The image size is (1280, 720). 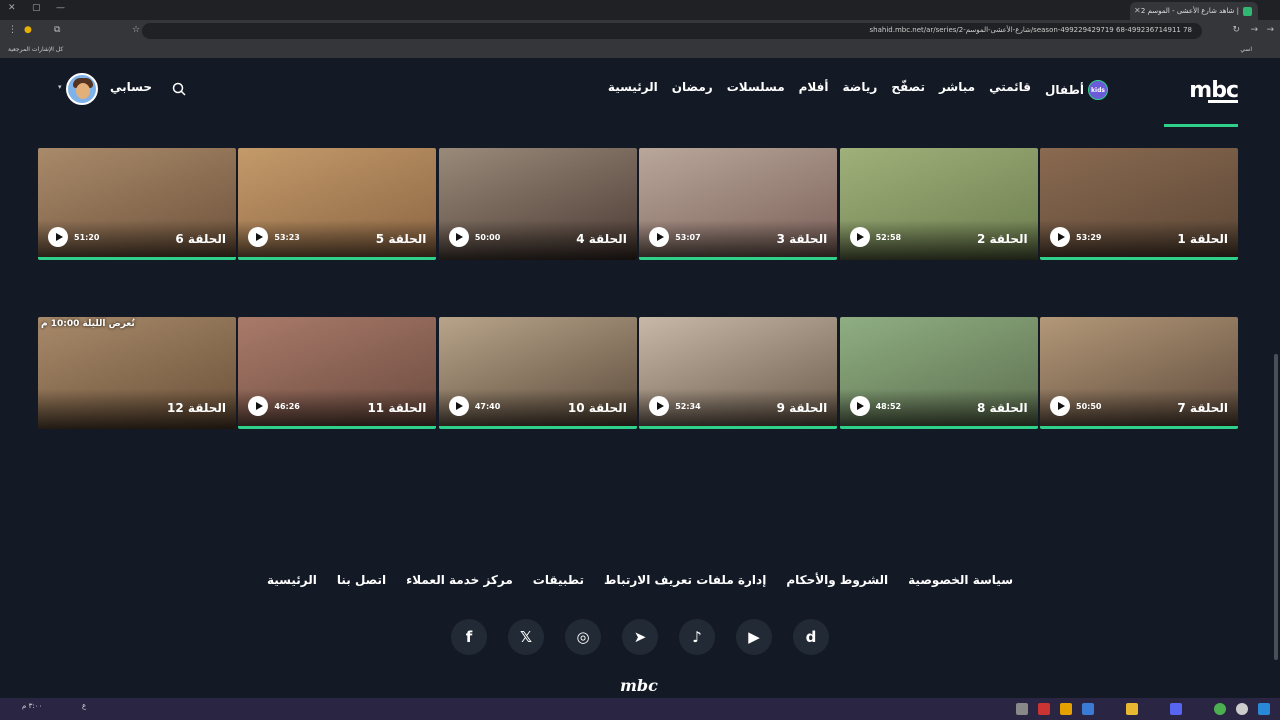 I want to click on taskbar-clock: ٣:٠٠ م, so click(x=32, y=706).